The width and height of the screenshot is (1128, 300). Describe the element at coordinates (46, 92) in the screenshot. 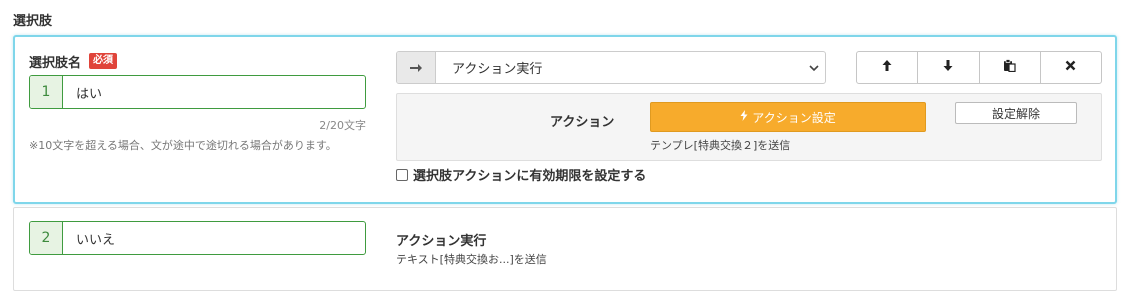

I see `choice-number: 1` at that location.